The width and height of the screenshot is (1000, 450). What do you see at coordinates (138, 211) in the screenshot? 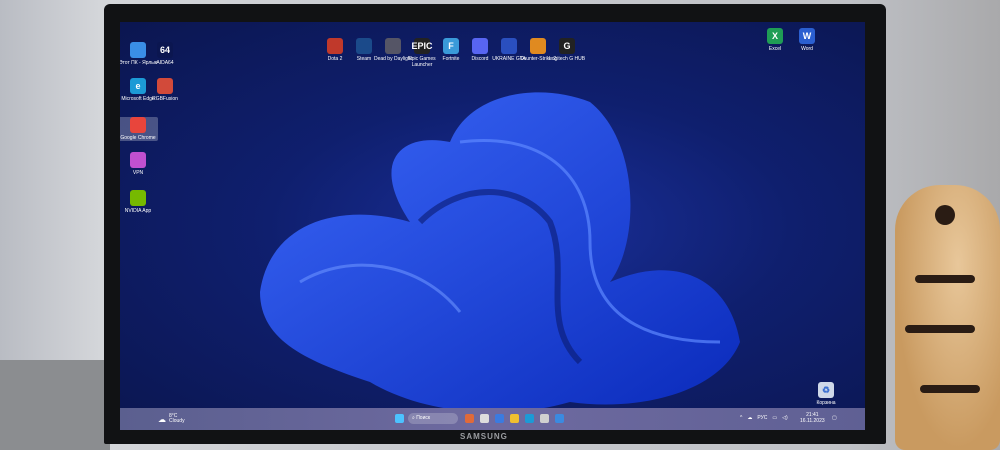
I see `desktop-icon-label: NVIDIA App` at bounding box center [138, 211].